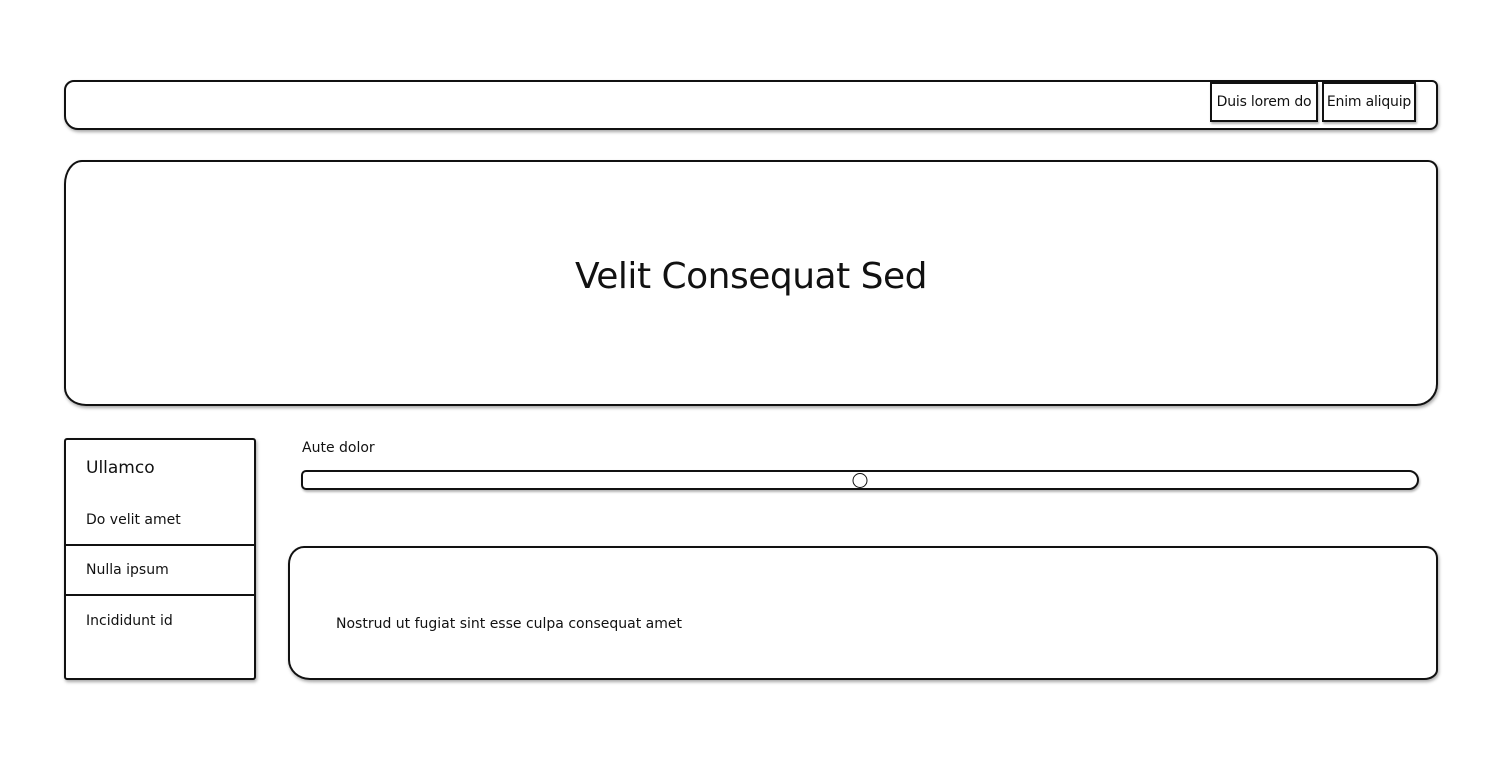  I want to click on slider-thumb, so click(860, 480).